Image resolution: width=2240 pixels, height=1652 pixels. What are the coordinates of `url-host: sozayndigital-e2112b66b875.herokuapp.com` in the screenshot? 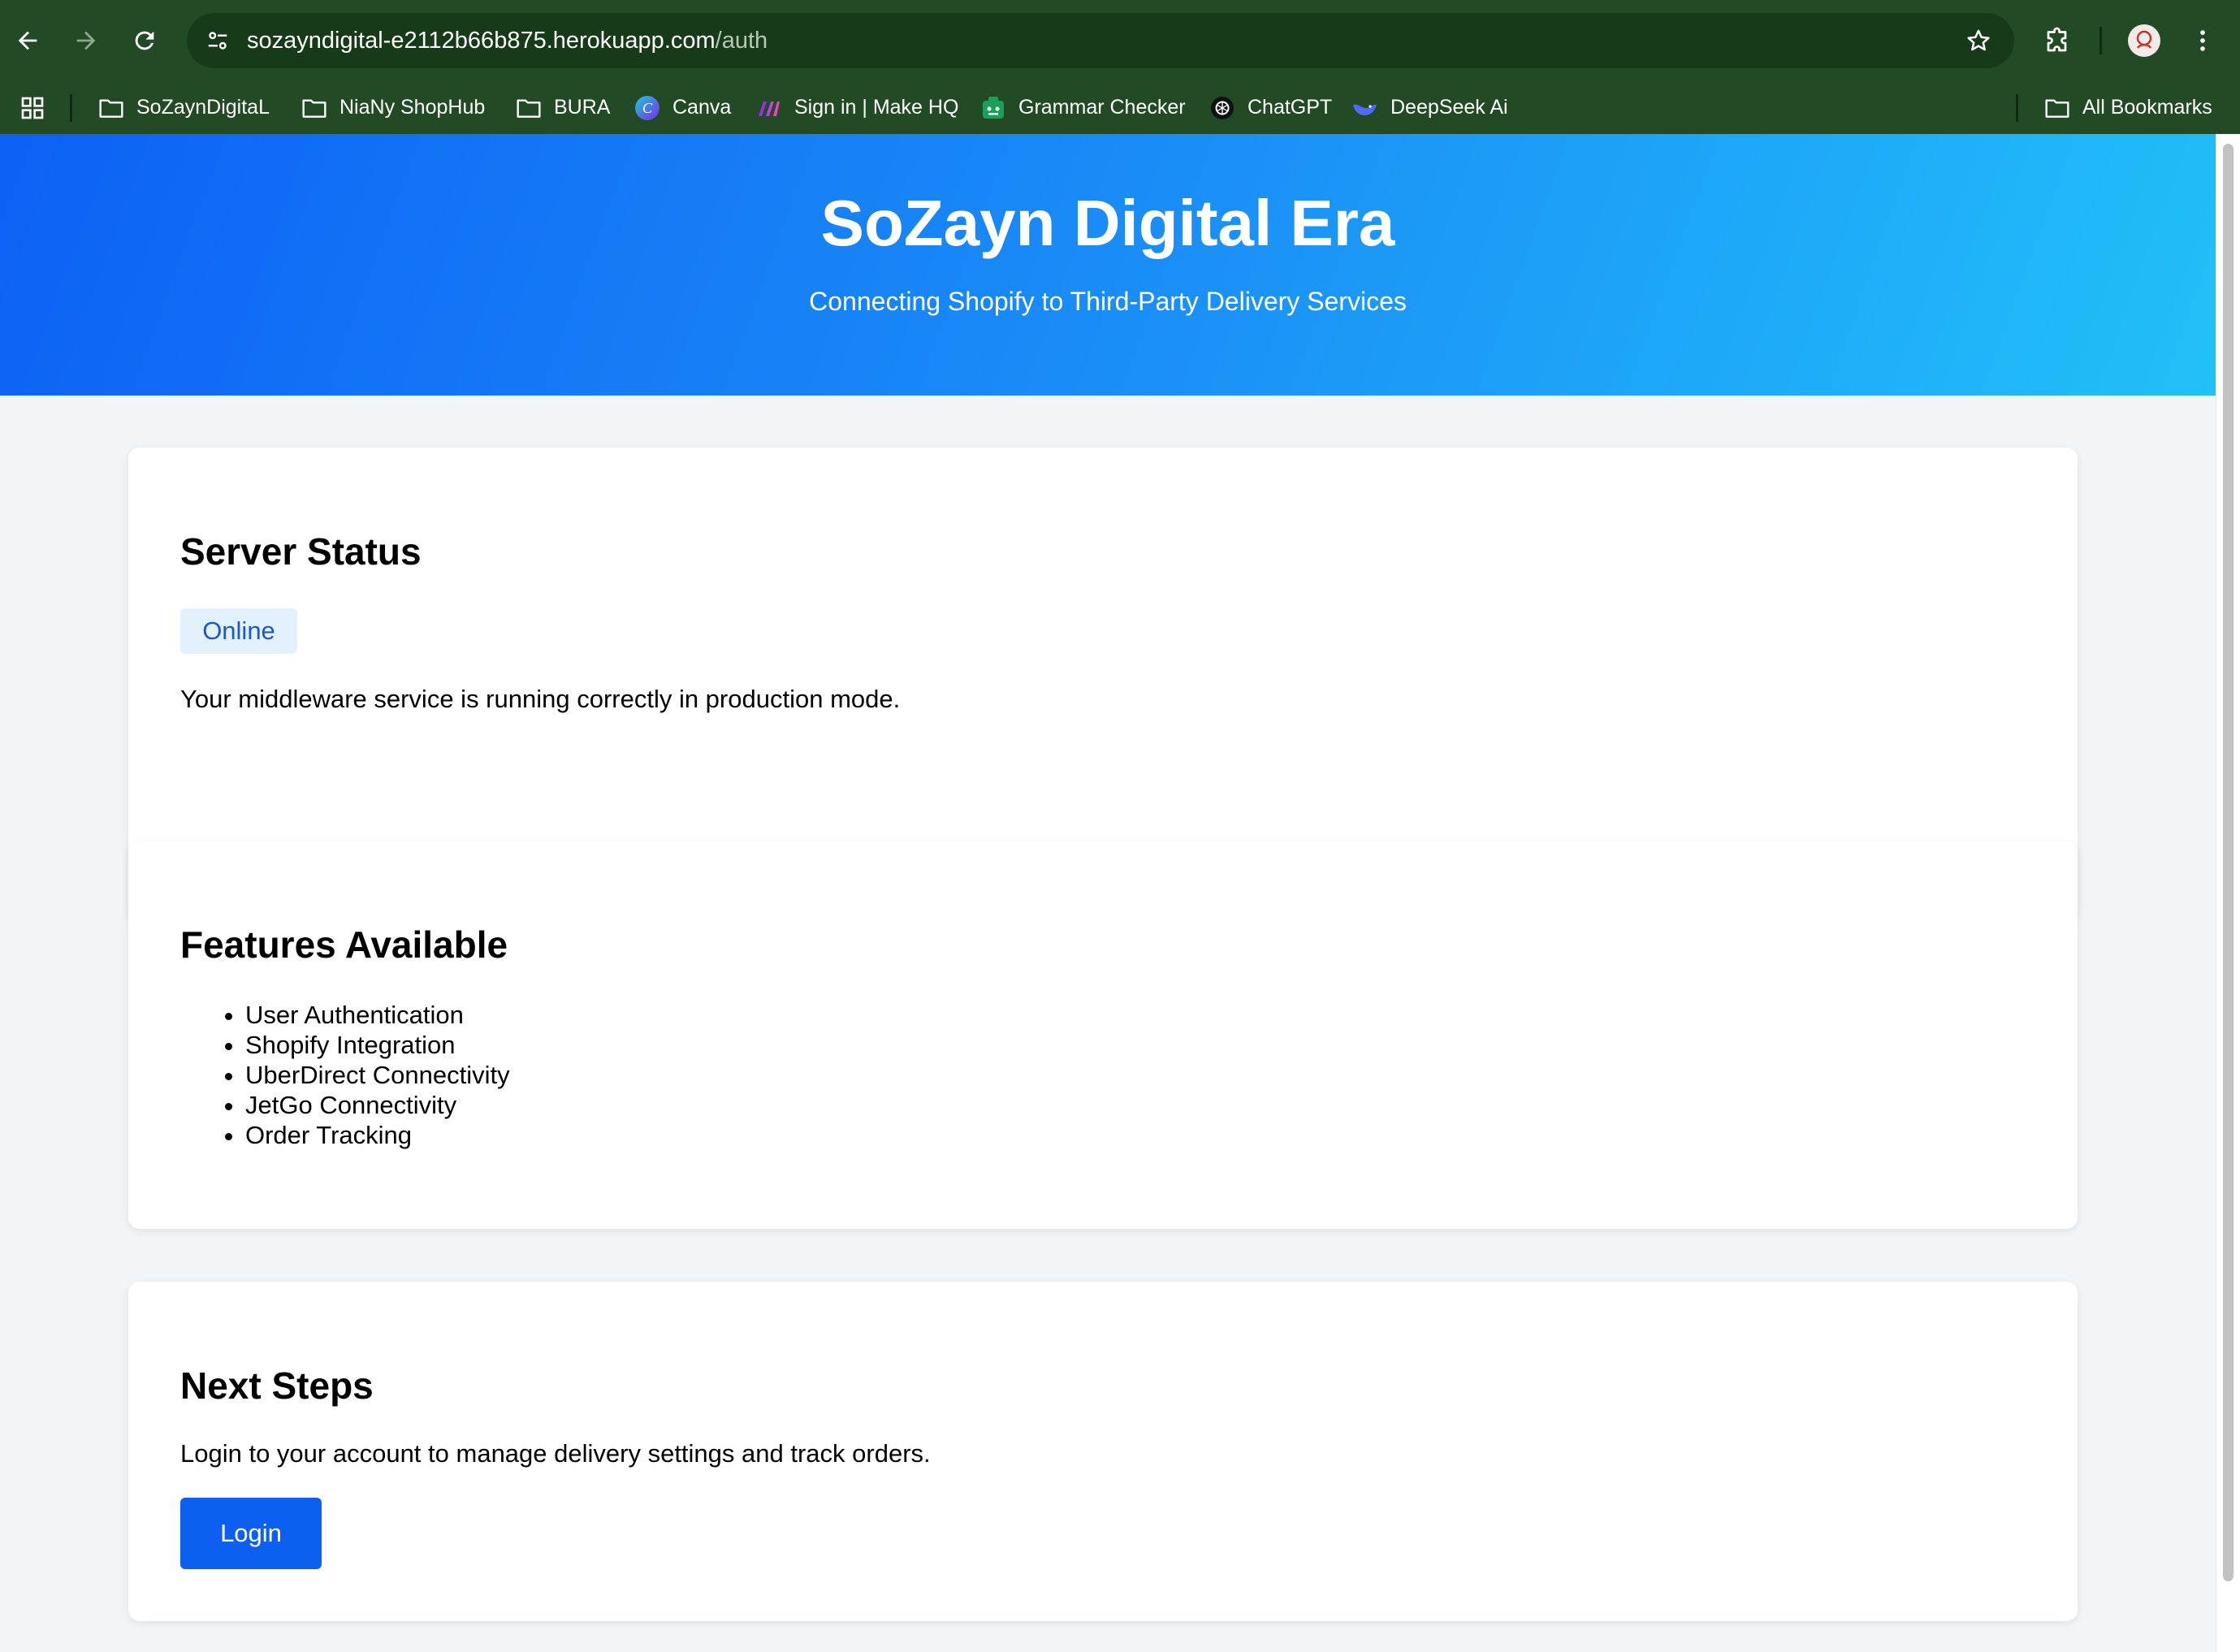 It's located at (481, 41).